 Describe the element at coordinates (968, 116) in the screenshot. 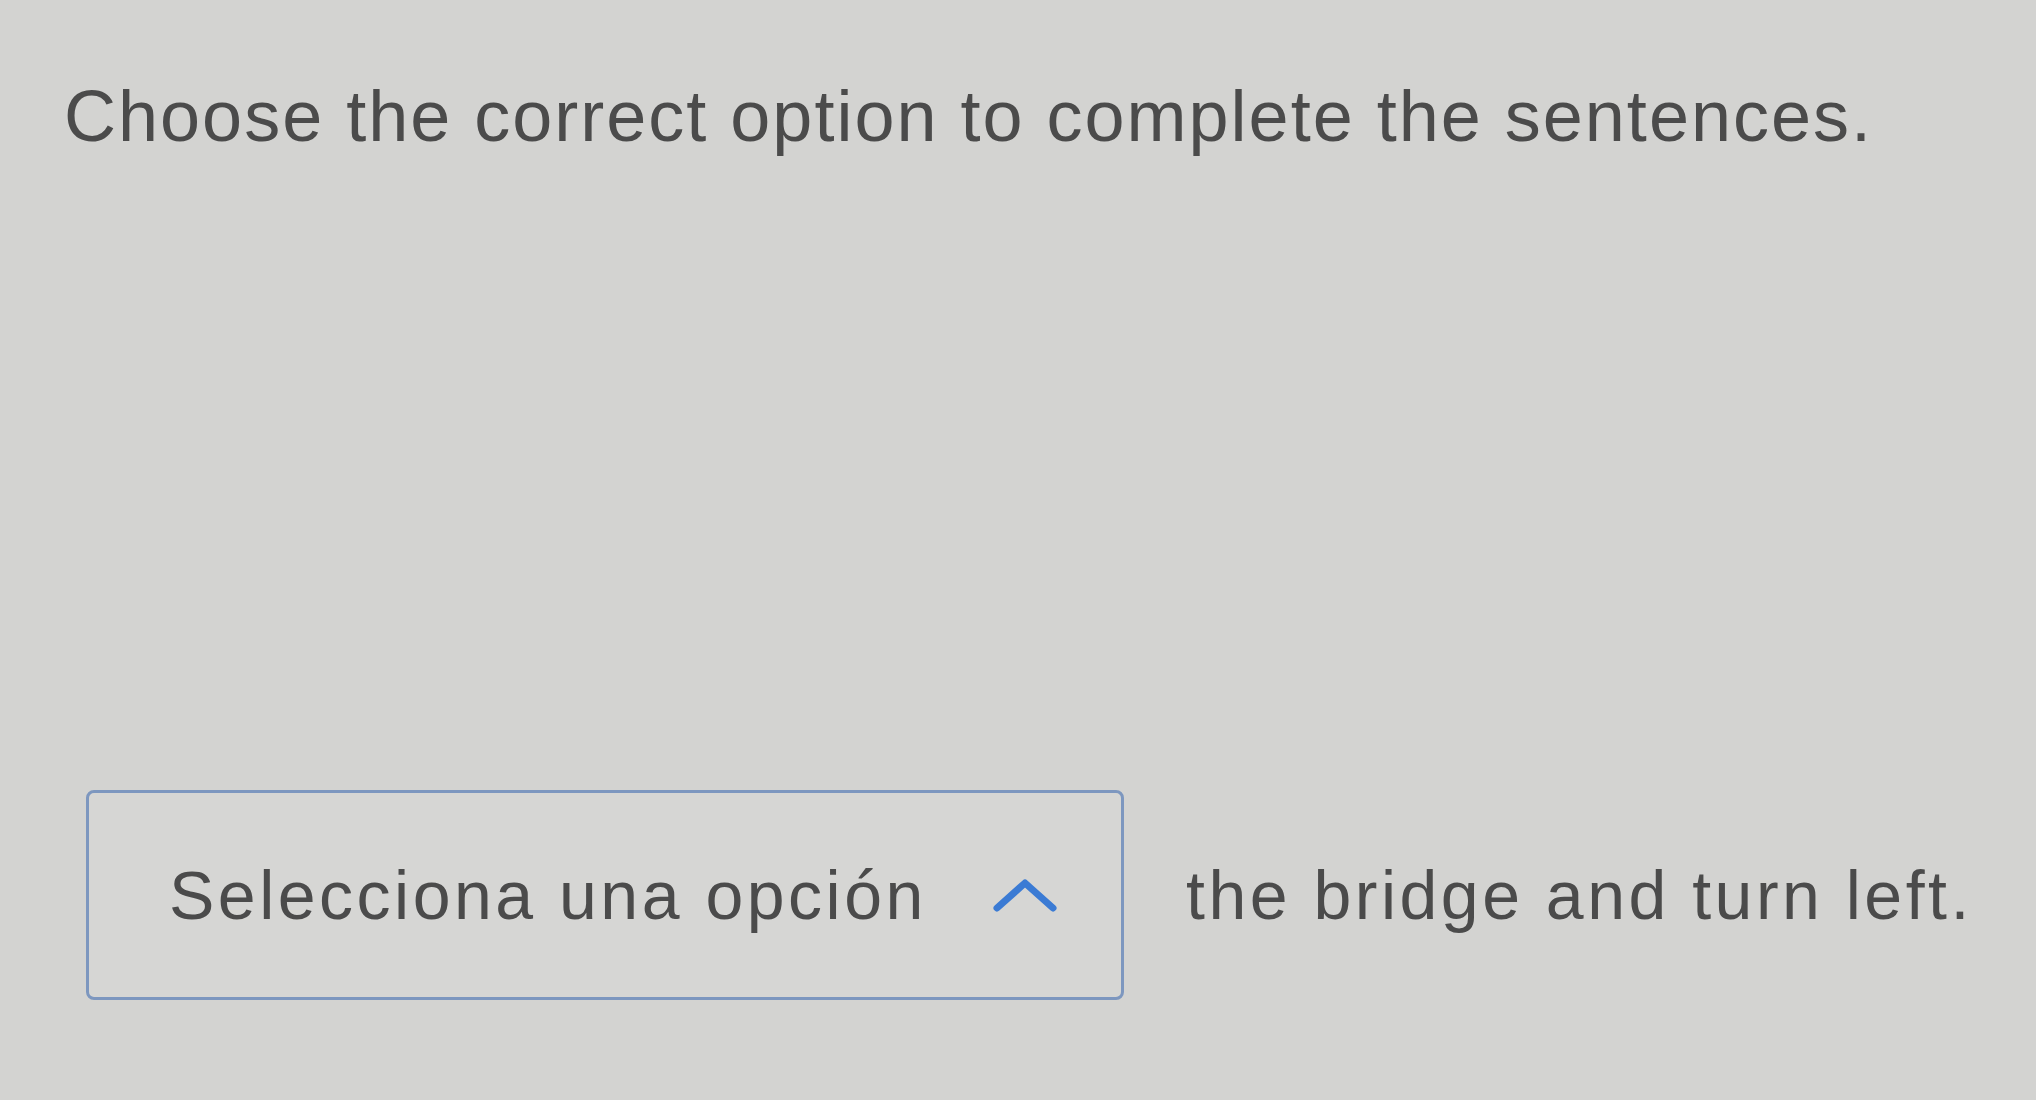

I see `instruction-text: Choose the correct option to complete the sentences.` at that location.